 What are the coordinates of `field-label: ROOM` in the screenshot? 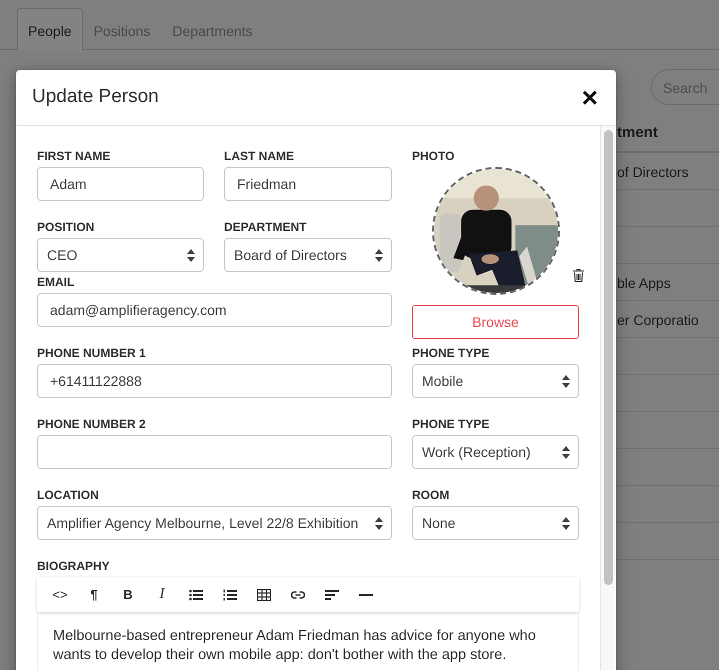 It's located at (431, 495).